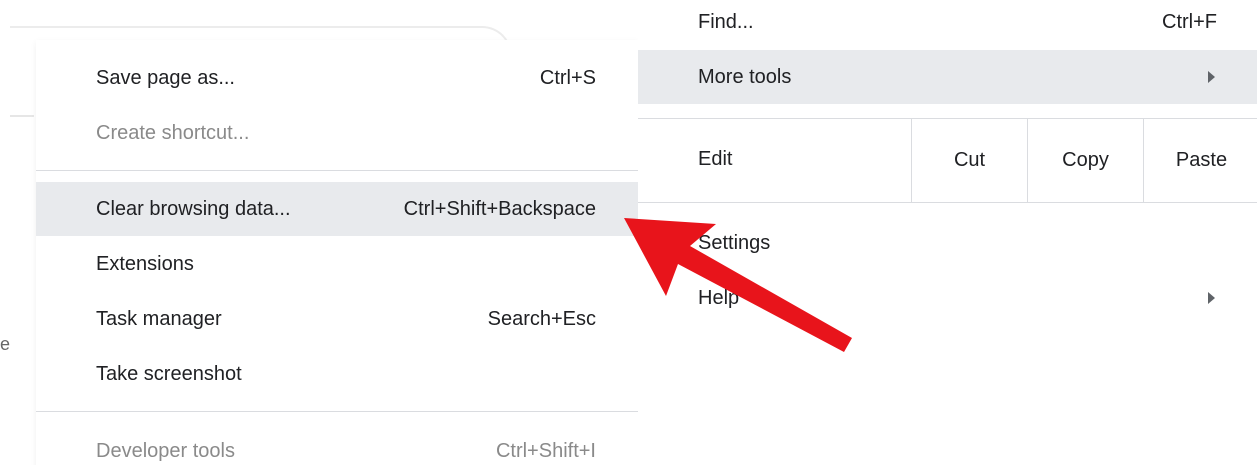 The height and width of the screenshot is (465, 1257). Describe the element at coordinates (22, 116) in the screenshot. I see `background-divider` at that location.